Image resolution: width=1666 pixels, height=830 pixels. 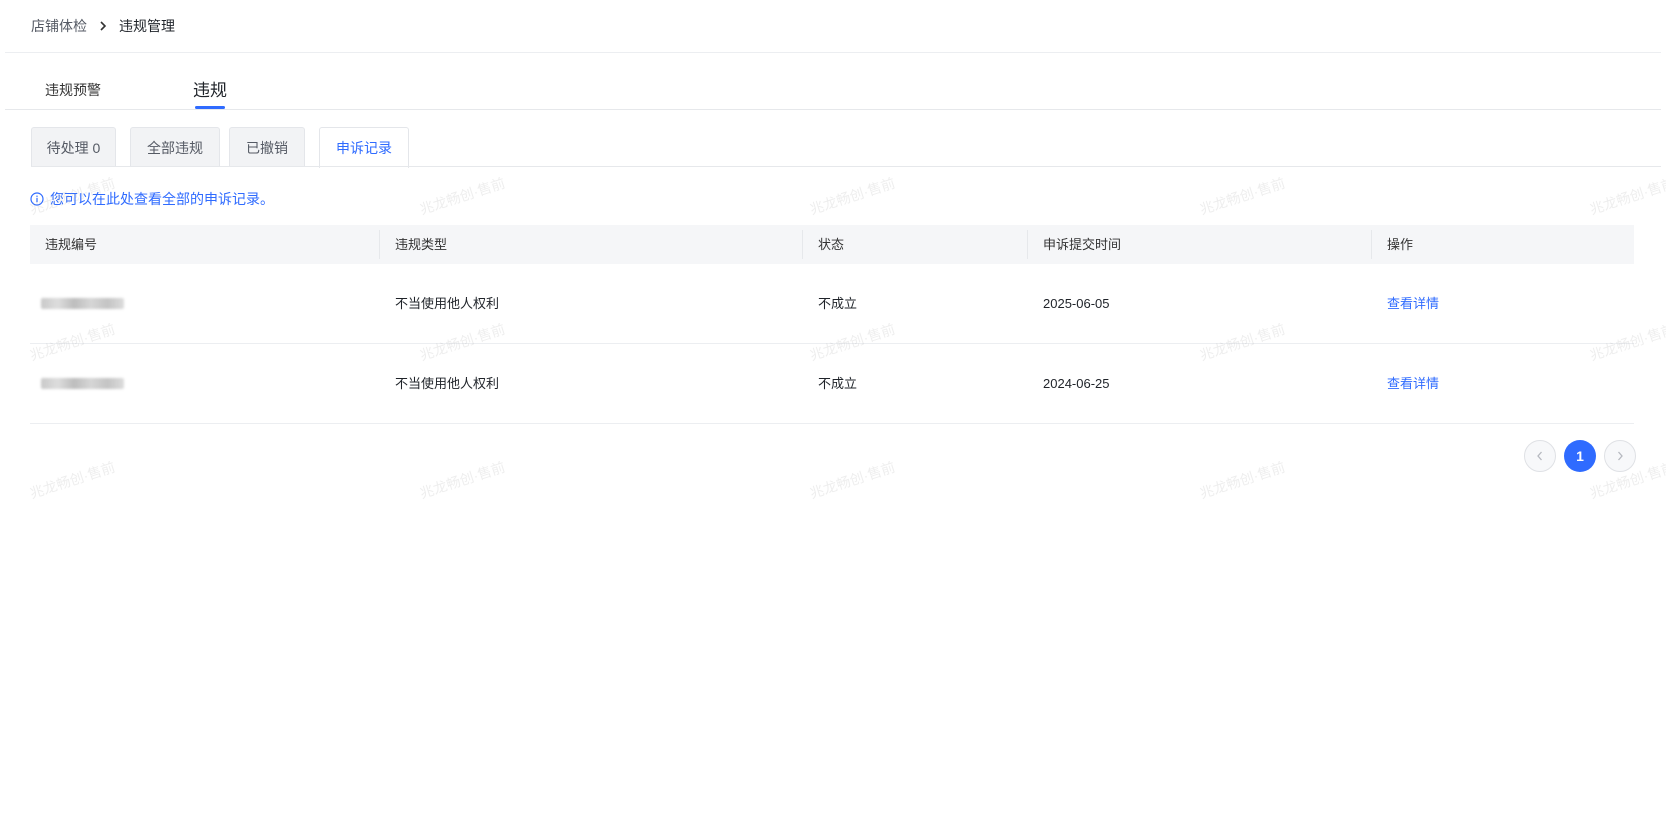 I want to click on info-notice: 您可以在此处查看全部的申诉记录。, so click(x=152, y=199).